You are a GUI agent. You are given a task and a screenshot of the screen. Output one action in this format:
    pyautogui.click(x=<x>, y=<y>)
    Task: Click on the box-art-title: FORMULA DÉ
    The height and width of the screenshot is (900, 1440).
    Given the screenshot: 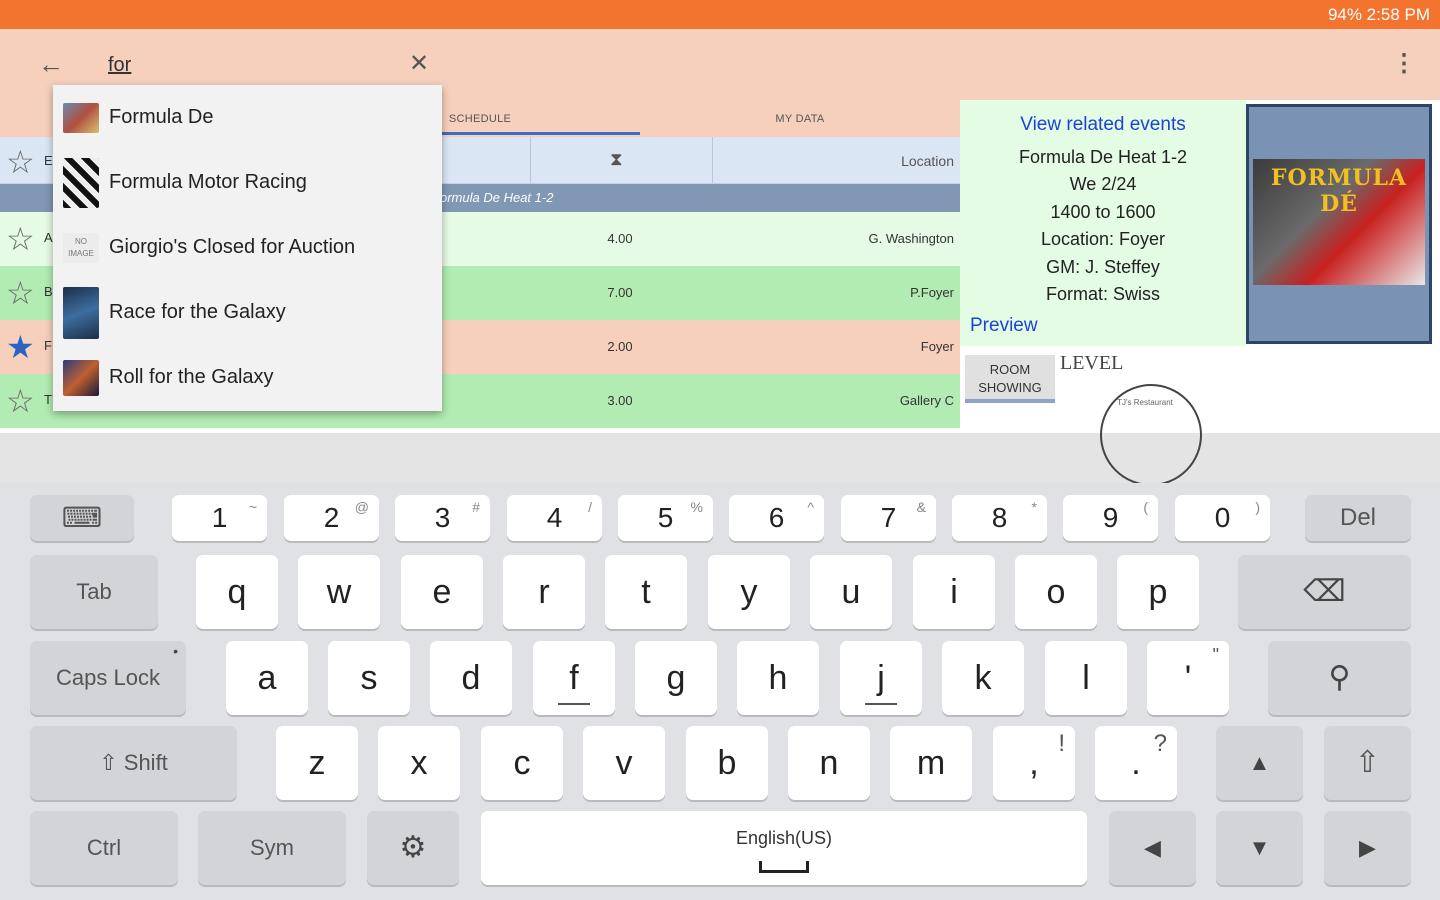 What is the action you would take?
    pyautogui.click(x=1339, y=191)
    